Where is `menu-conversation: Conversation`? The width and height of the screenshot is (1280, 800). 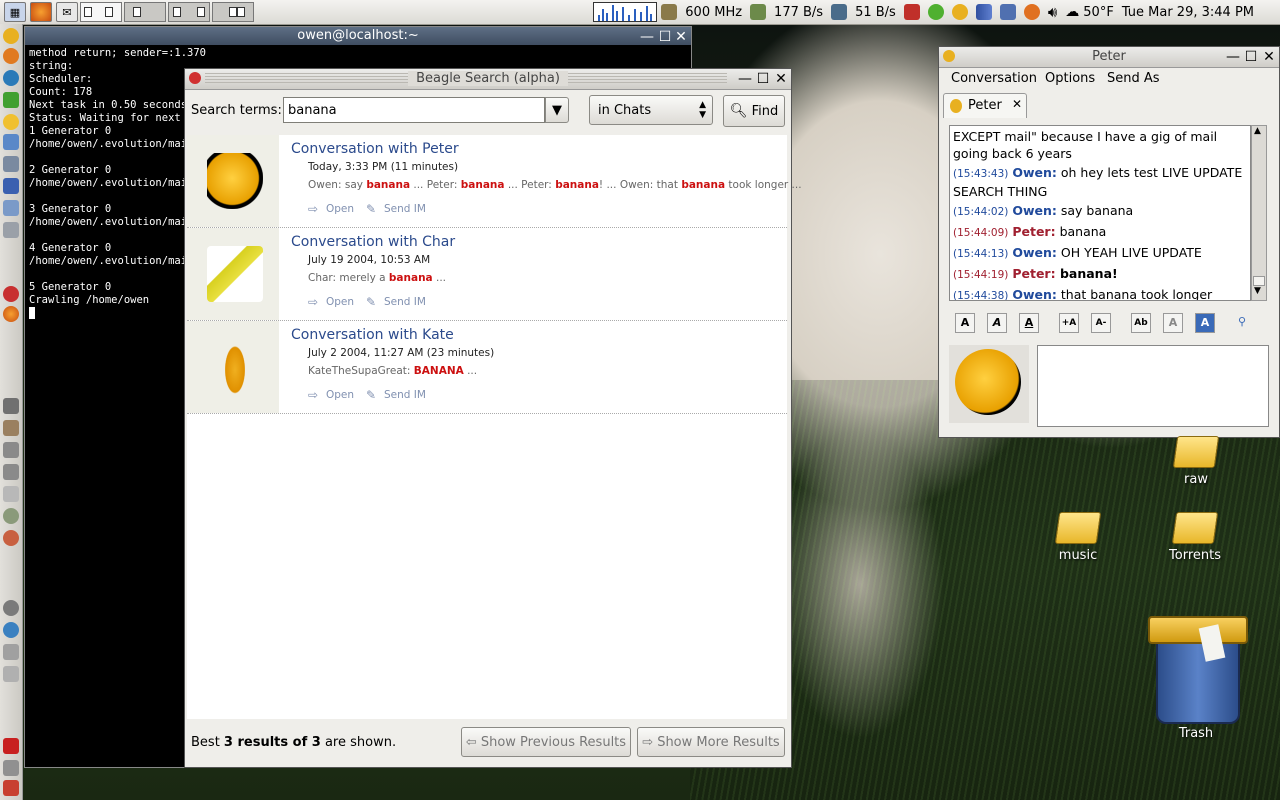
menu-conversation: Conversation is located at coordinates (994, 78).